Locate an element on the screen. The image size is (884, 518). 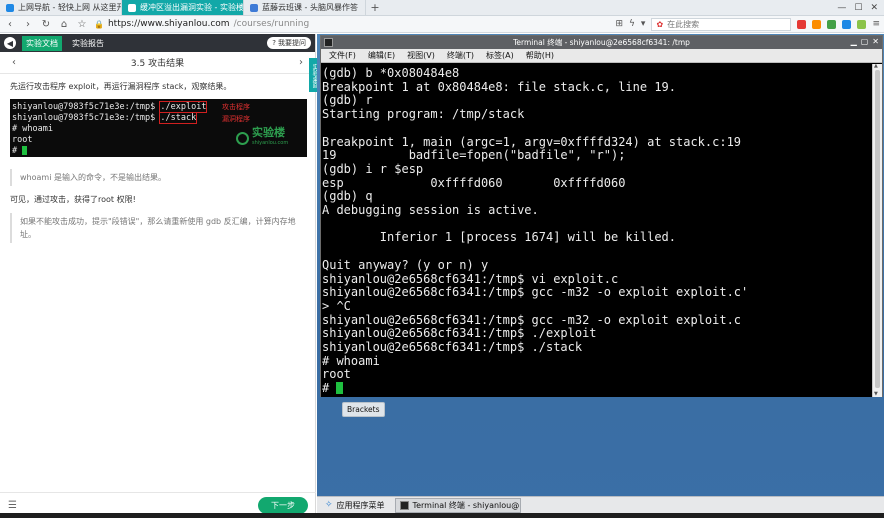
address-tools: ⊞ ϟ ▾ ✿ 在此搜索 ≡ is located at coordinates (747, 24).